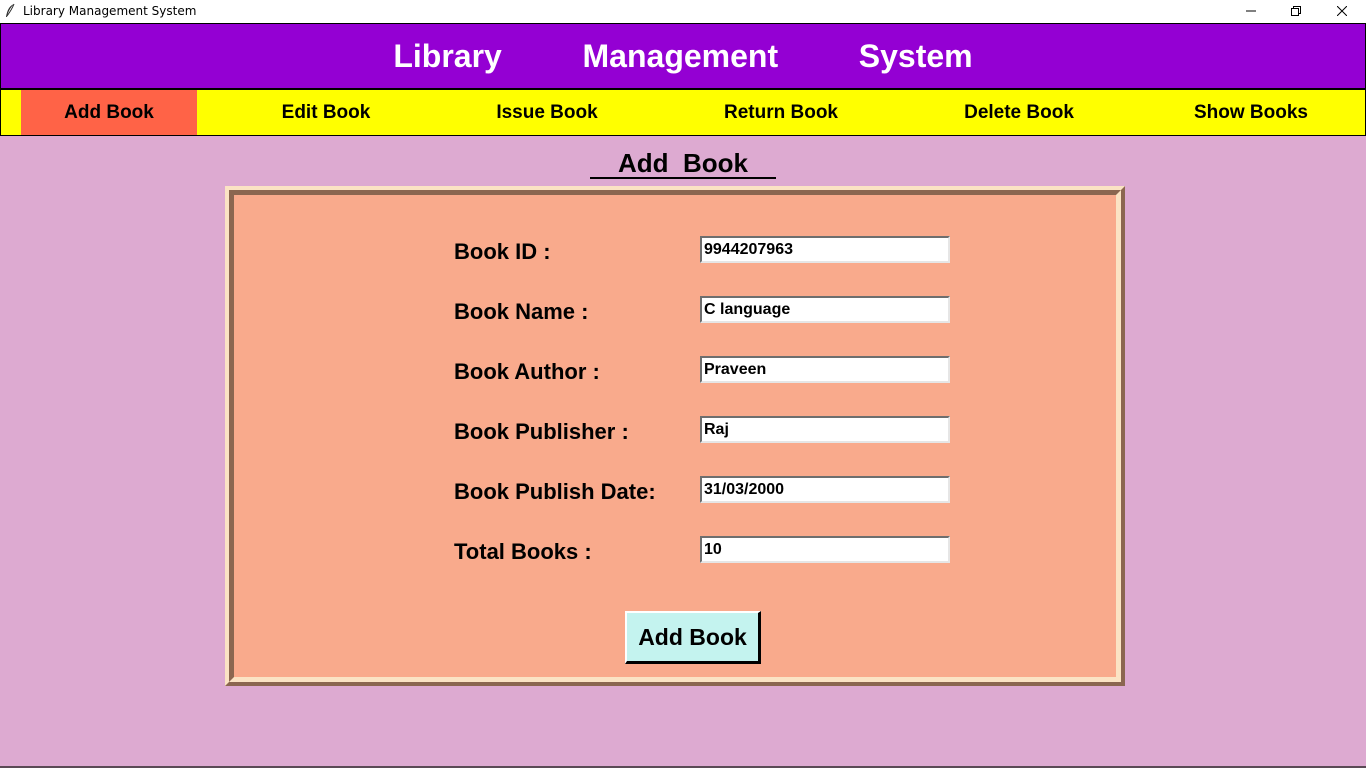  Describe the element at coordinates (523, 551) in the screenshot. I see `total-books-label: Total Books :` at that location.